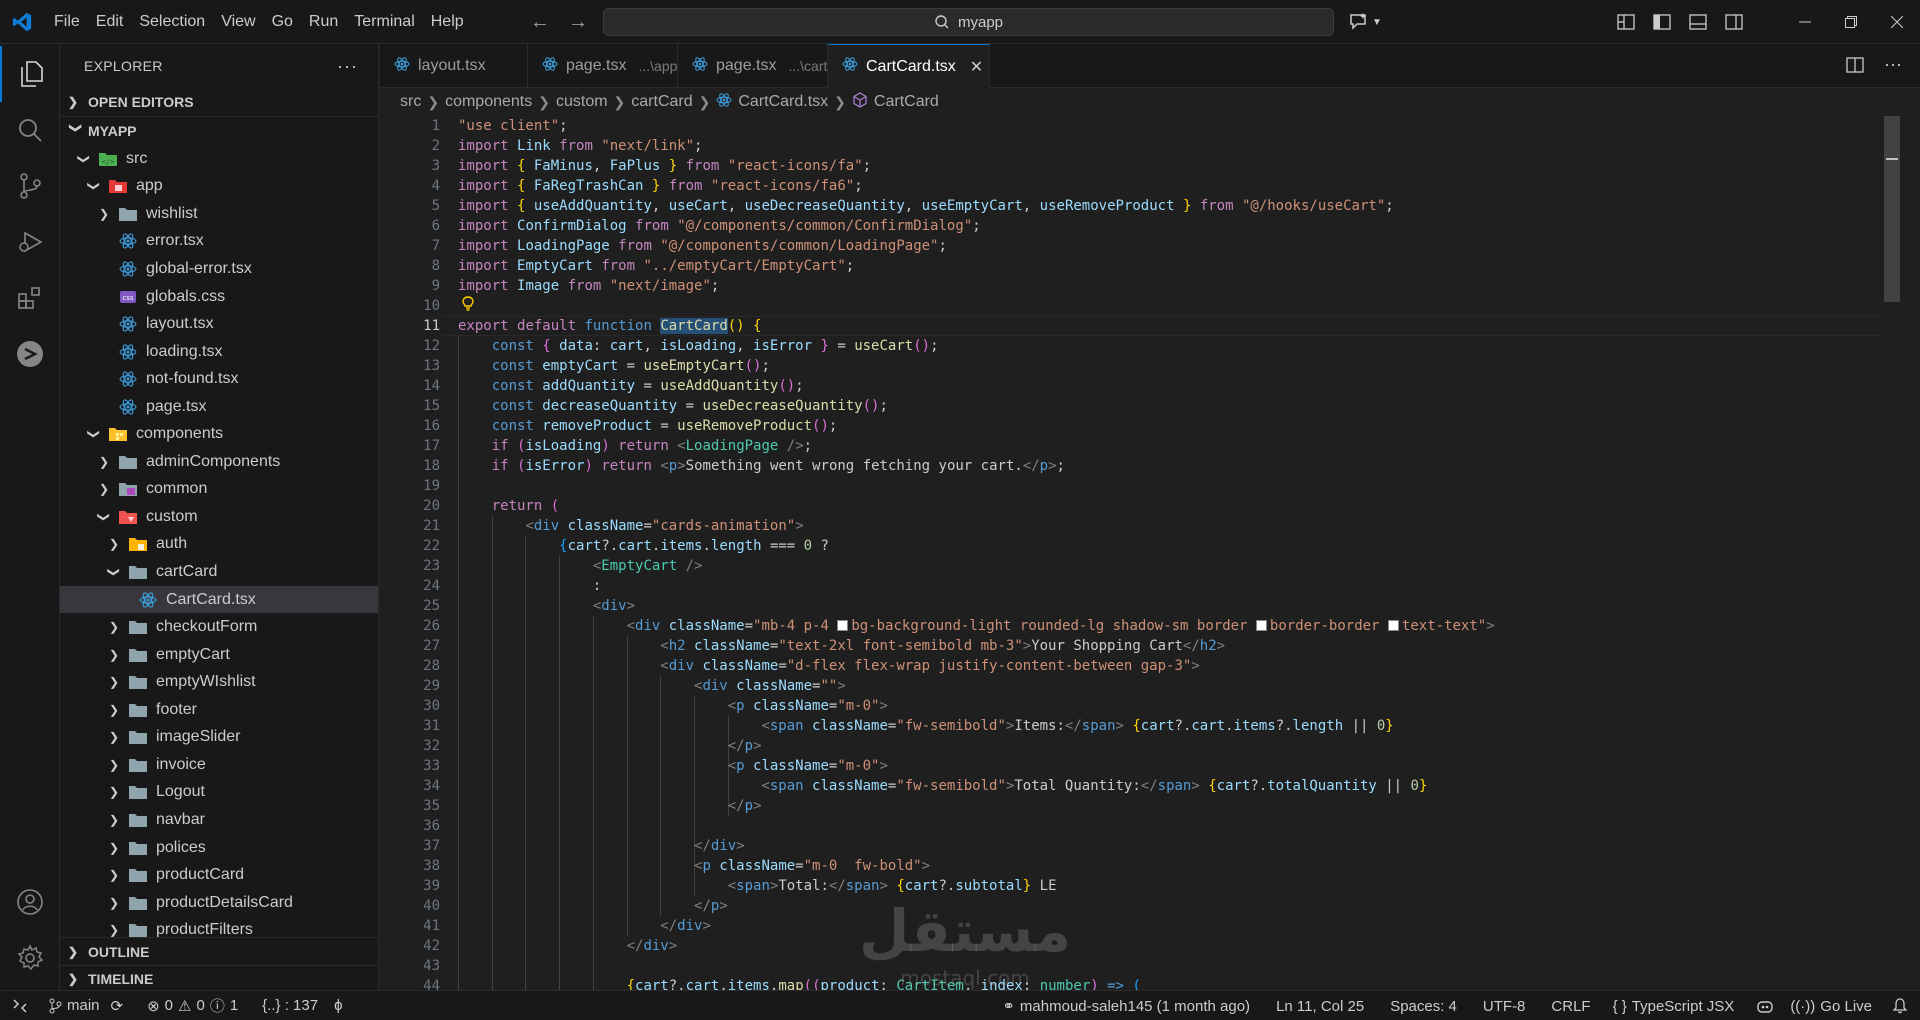 This screenshot has width=1920, height=1020. What do you see at coordinates (753, 66) in the screenshot?
I see `editor-tab: page.tsx ...\cart` at bounding box center [753, 66].